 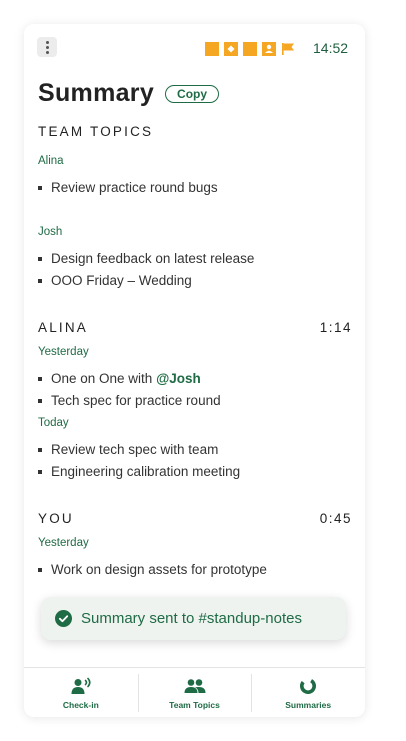 I want to click on toast-message: Summary sent to #standup-notes, so click(x=191, y=618).